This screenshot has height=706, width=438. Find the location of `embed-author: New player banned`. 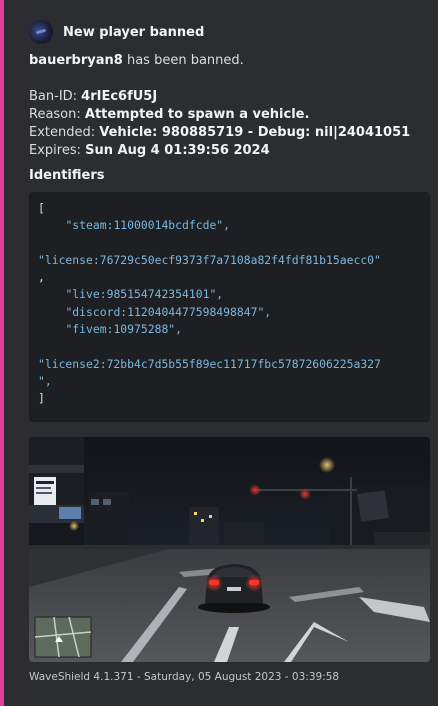

embed-author: New player banned is located at coordinates (116, 32).